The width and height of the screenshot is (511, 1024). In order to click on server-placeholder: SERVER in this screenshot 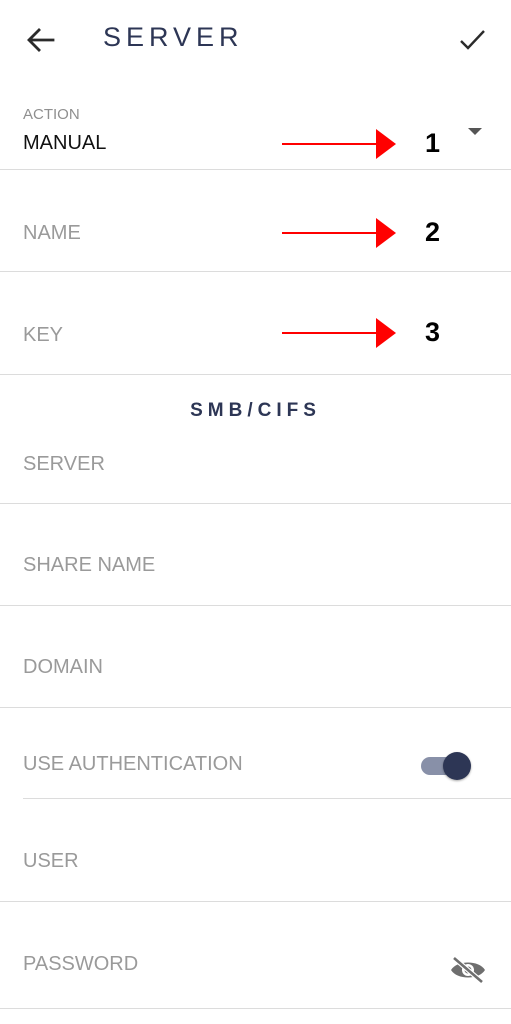, I will do `click(64, 464)`.